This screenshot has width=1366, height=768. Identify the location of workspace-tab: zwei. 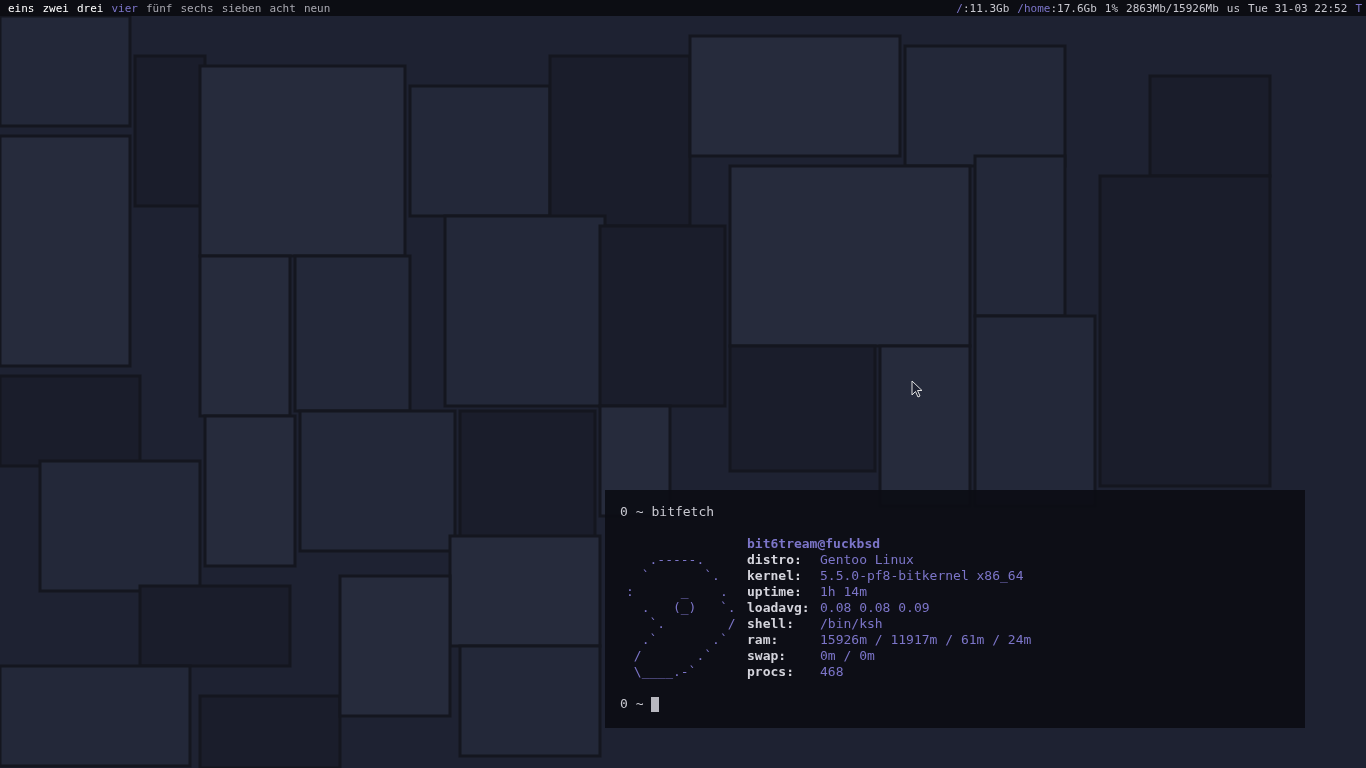
(55, 8).